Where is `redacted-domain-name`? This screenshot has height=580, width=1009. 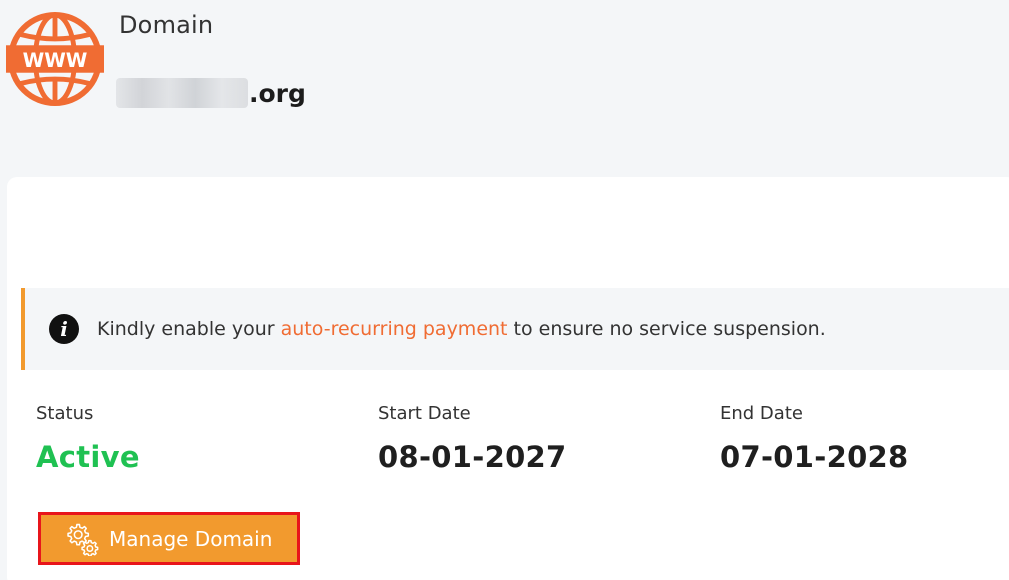 redacted-domain-name is located at coordinates (182, 93).